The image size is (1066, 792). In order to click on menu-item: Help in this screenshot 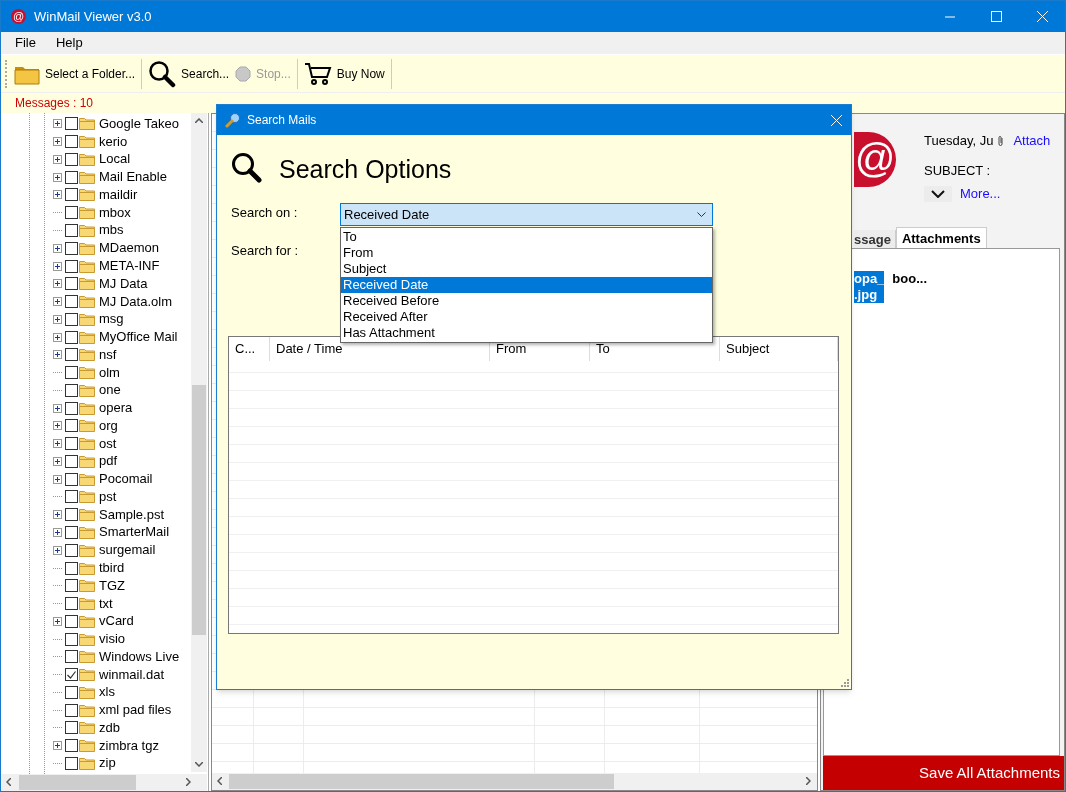, I will do `click(69, 43)`.